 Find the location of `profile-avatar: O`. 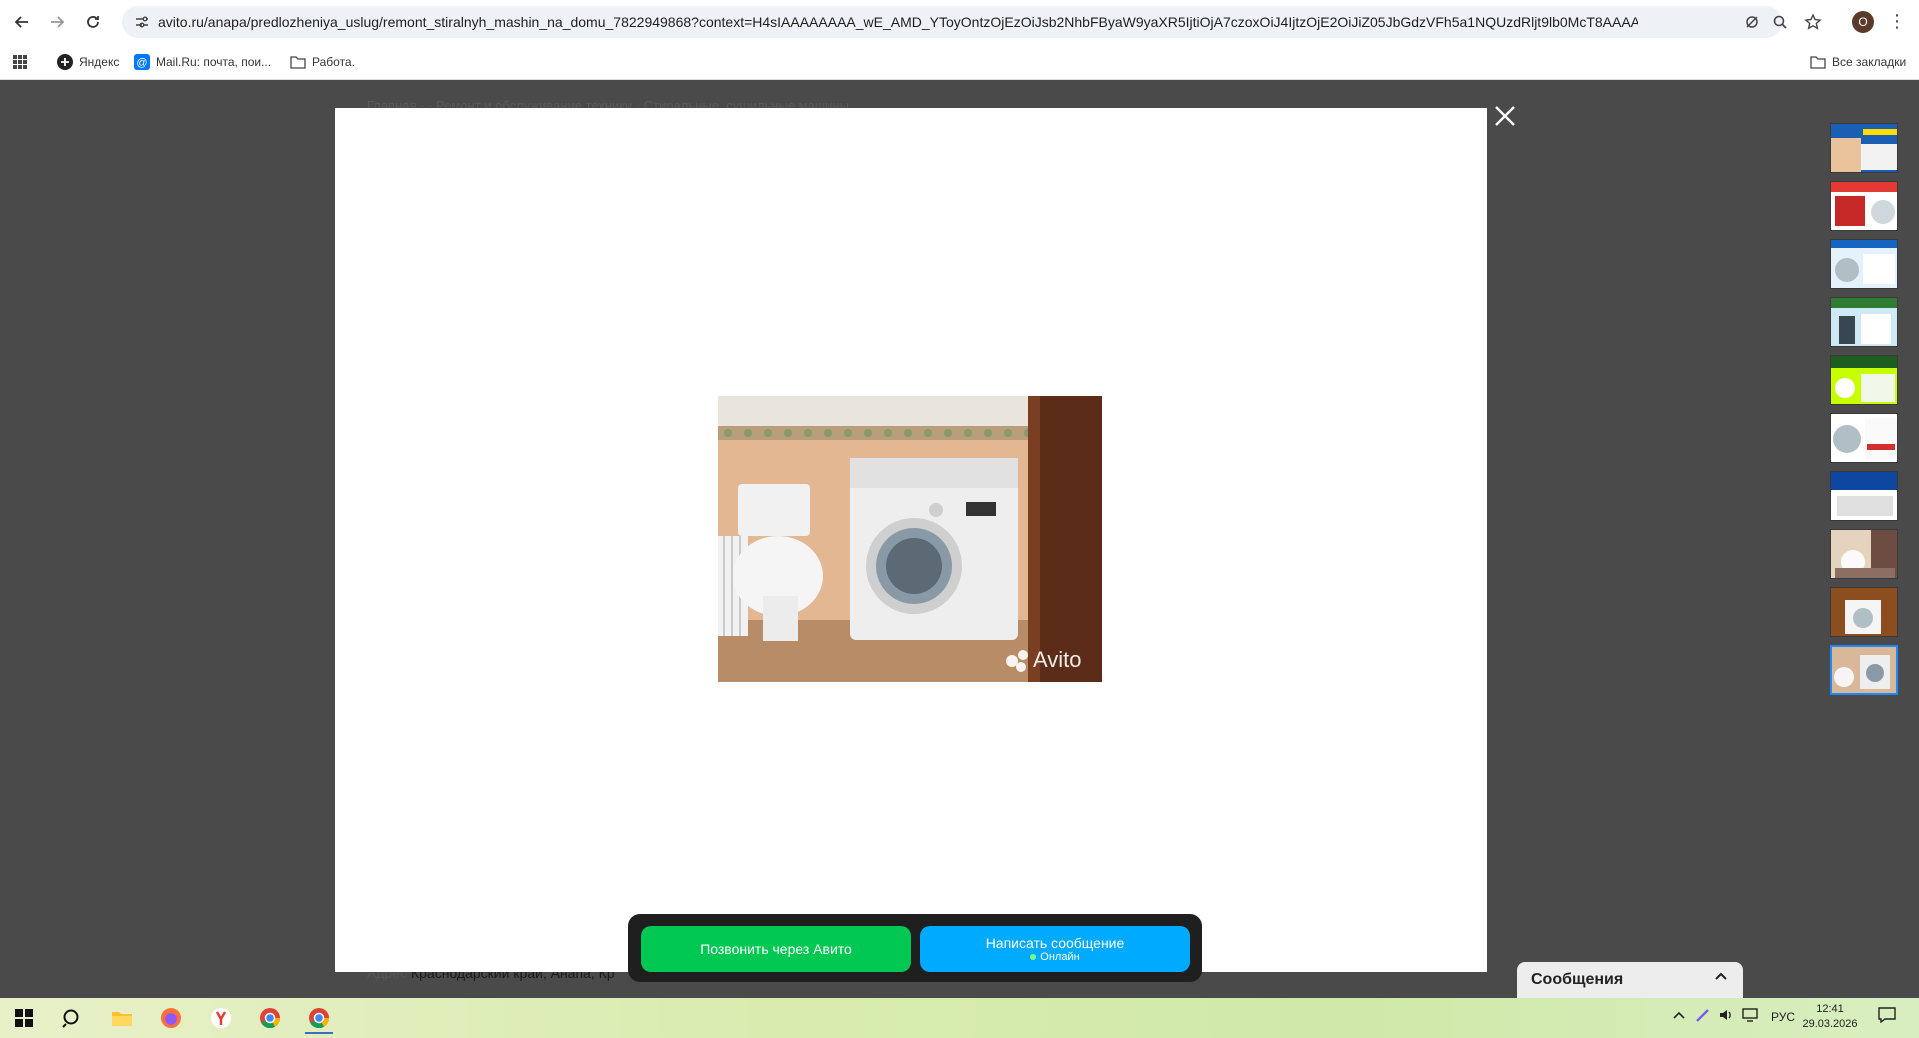

profile-avatar: O is located at coordinates (1863, 22).